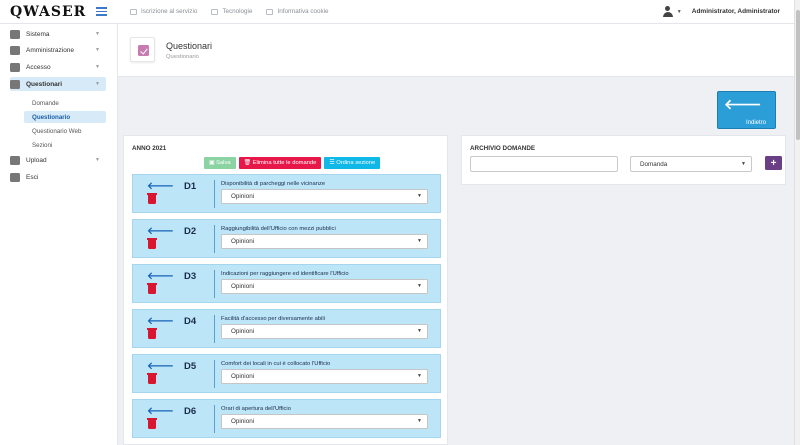 The image size is (800, 445). What do you see at coordinates (58, 177) in the screenshot?
I see `sidebar-item-esci: Esci` at bounding box center [58, 177].